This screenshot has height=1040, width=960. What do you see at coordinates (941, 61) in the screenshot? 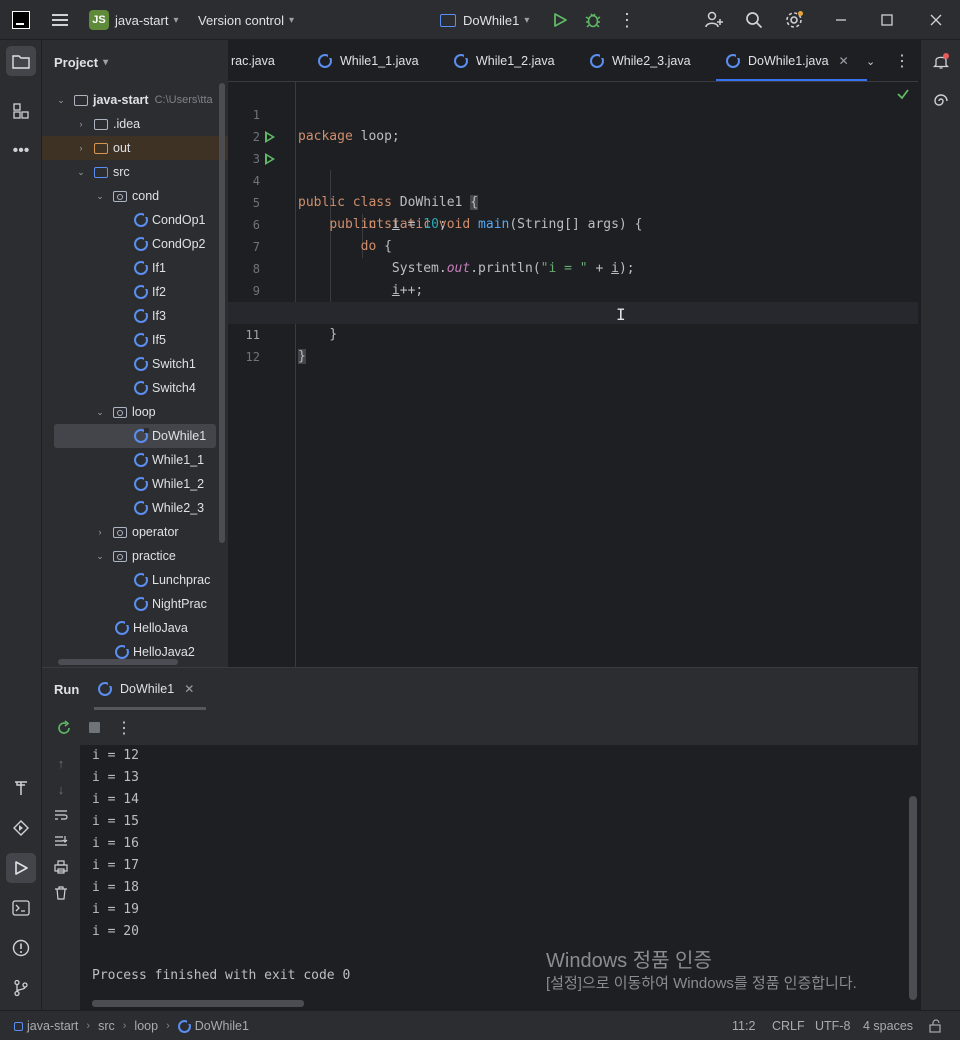
I see `notifications-bell-icon` at bounding box center [941, 61].